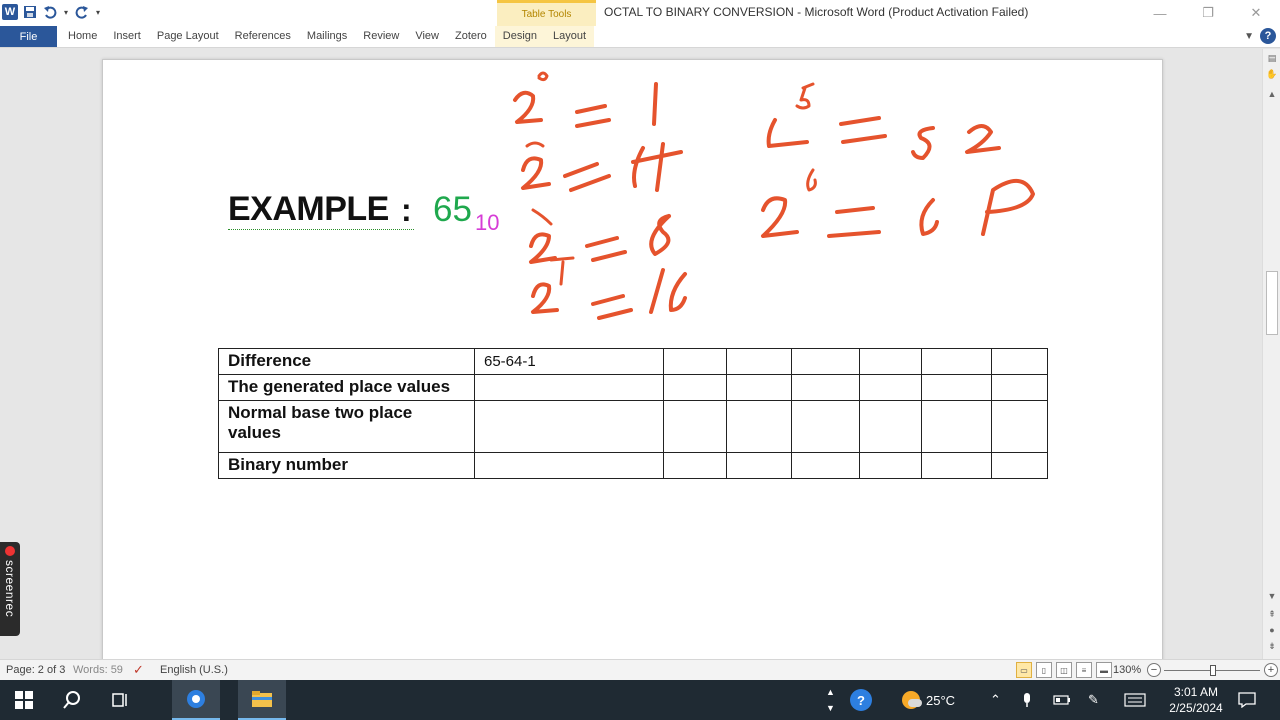  What do you see at coordinates (1064, 670) in the screenshot?
I see `web-layout-view-icon: ◫` at bounding box center [1064, 670].